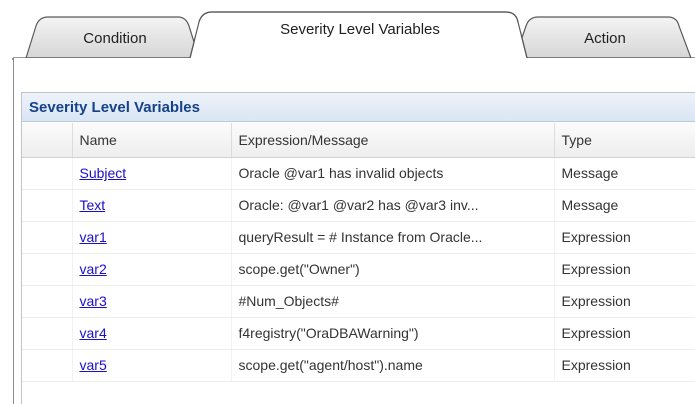  What do you see at coordinates (358, 107) in the screenshot?
I see `section-title: Severity Level Variables` at bounding box center [358, 107].